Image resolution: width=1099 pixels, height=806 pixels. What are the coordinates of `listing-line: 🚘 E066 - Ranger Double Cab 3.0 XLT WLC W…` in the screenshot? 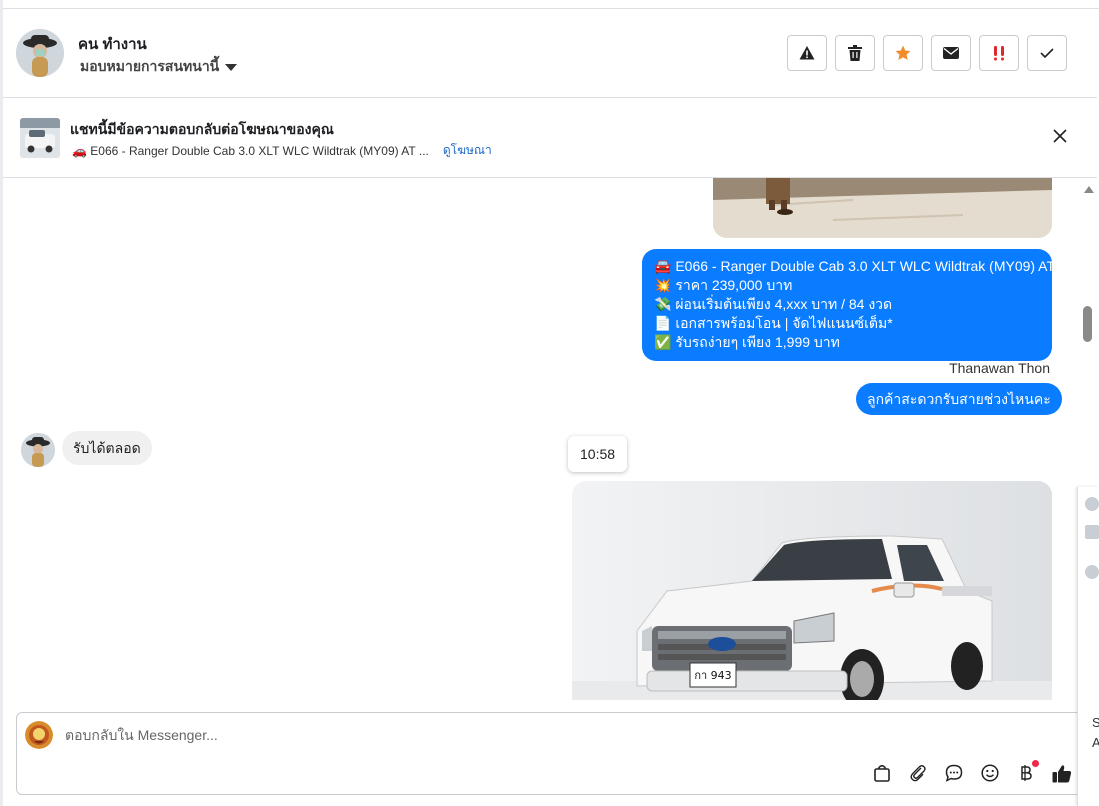 It's located at (855, 266).